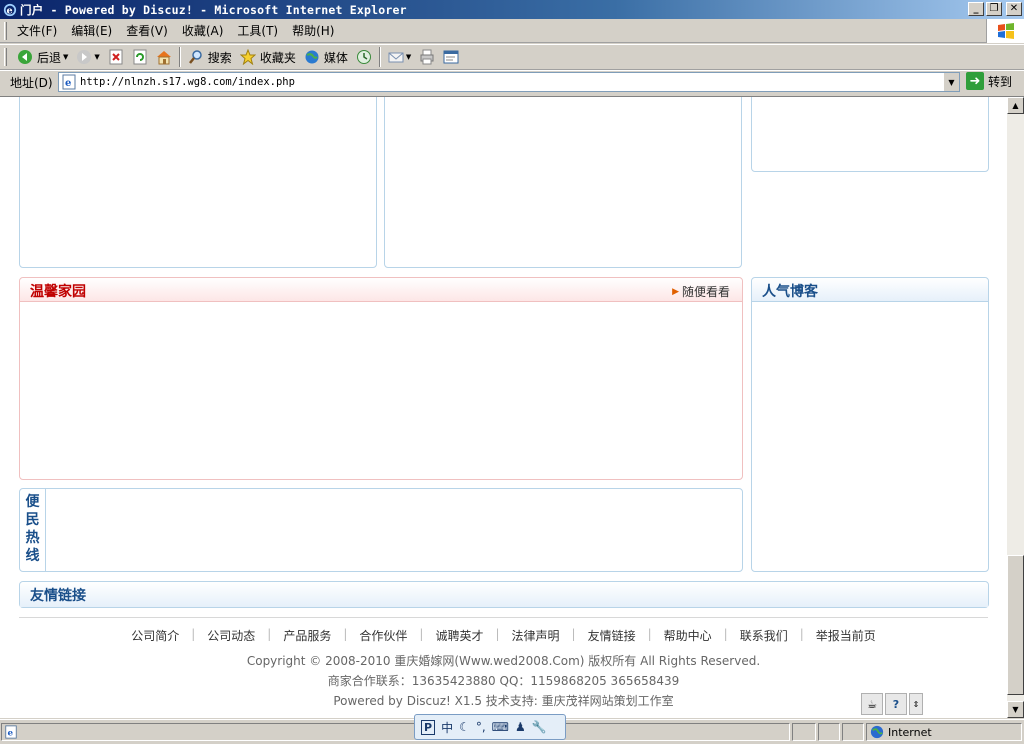 The width and height of the screenshot is (1024, 744). What do you see at coordinates (764, 635) in the screenshot?
I see `footer-link-contact: 联系我们` at bounding box center [764, 635].